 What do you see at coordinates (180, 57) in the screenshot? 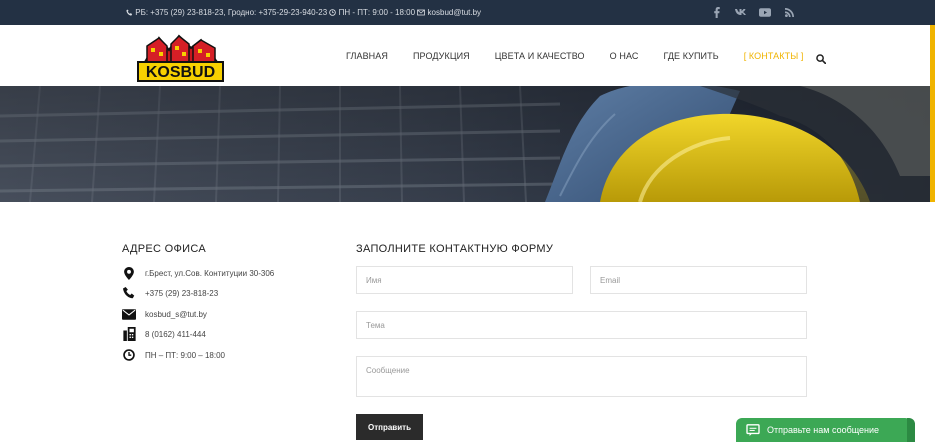
I see `kosbud-logo: KOSBUD` at bounding box center [180, 57].